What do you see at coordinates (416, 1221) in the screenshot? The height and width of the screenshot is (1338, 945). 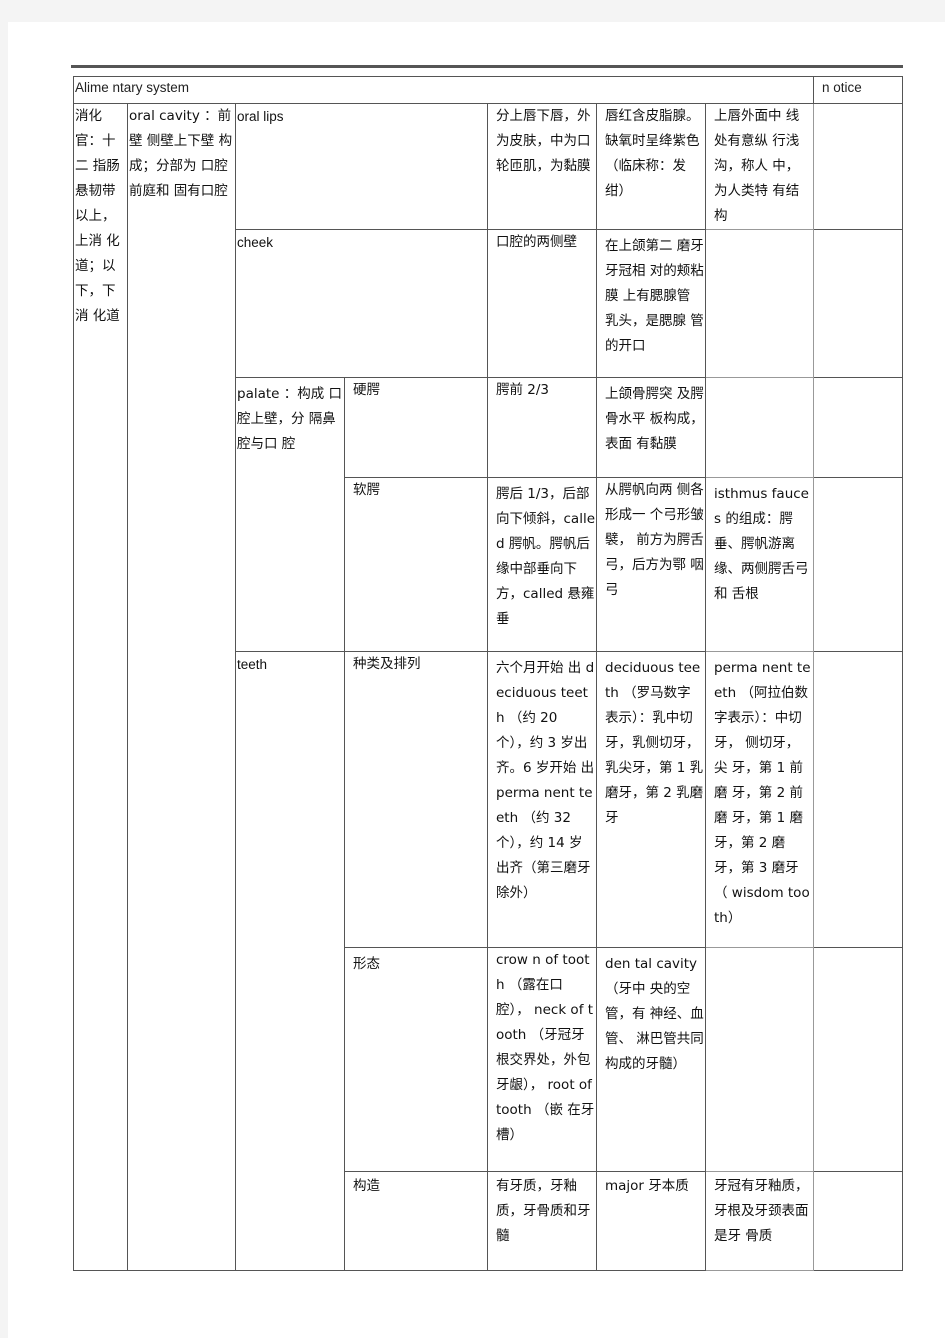 I see `sub-part-cell: 构造` at bounding box center [416, 1221].